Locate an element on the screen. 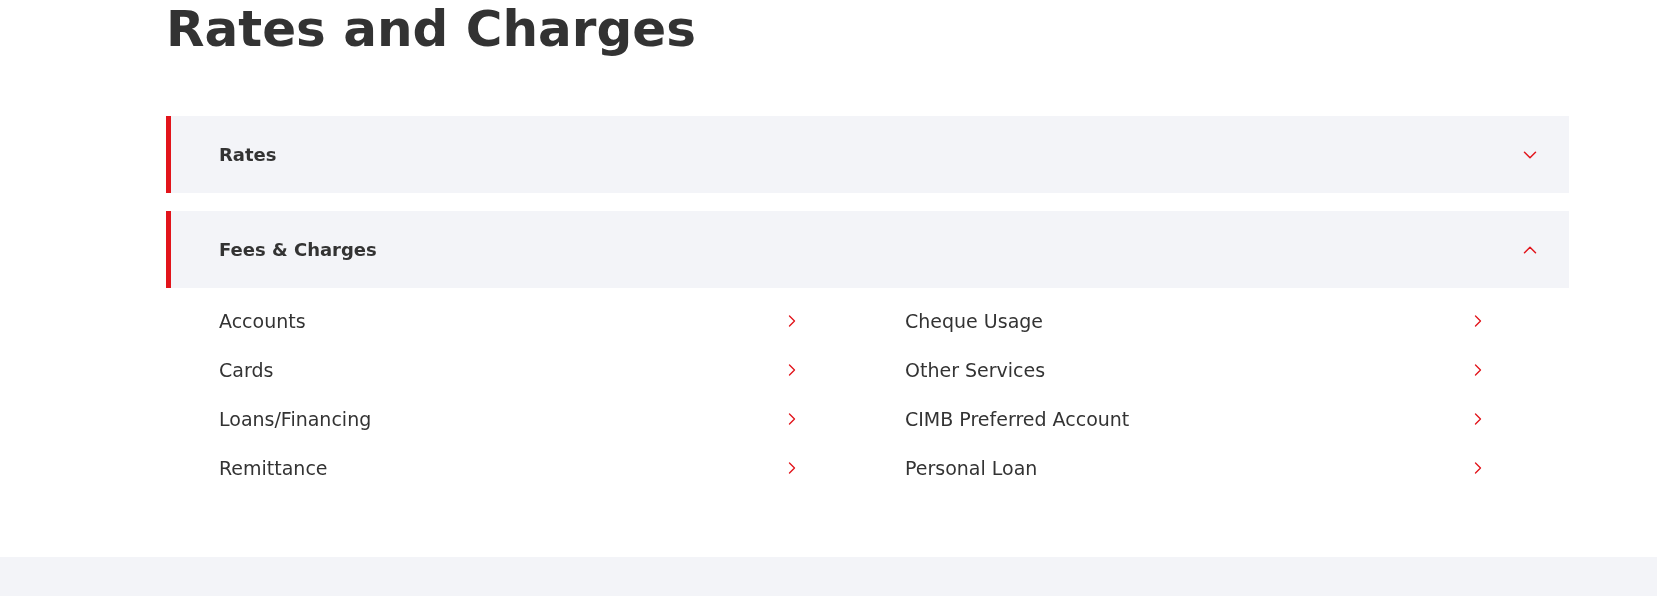  fee-link: CIMB Preferred Account is located at coordinates (1216, 419).